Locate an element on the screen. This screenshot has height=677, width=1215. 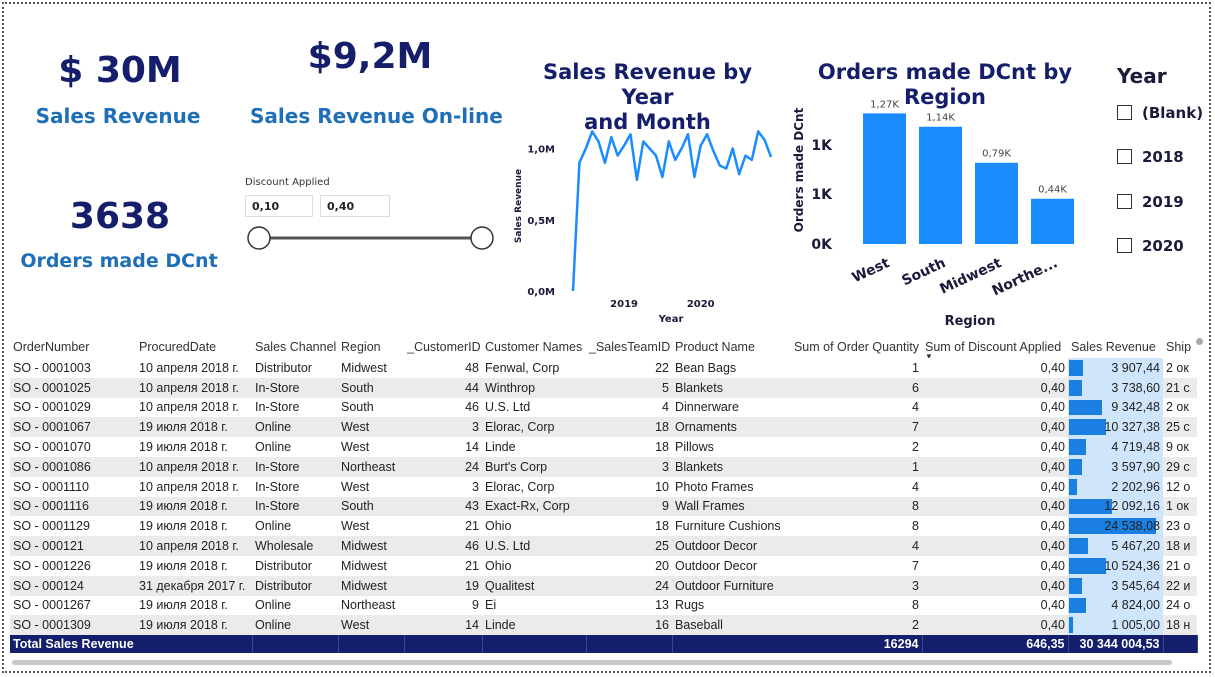
revenue-series-line is located at coordinates (672, 211).